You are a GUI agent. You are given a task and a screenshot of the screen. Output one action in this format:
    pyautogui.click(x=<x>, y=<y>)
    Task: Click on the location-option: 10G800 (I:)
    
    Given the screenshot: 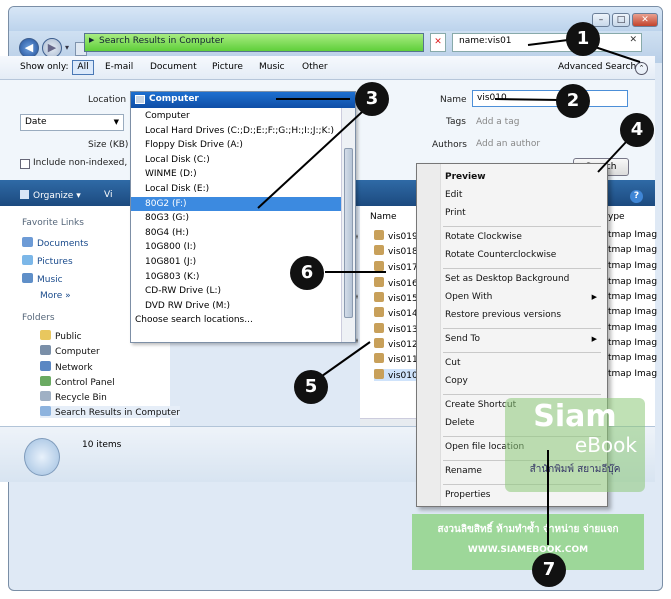 What is the action you would take?
    pyautogui.click(x=237, y=247)
    